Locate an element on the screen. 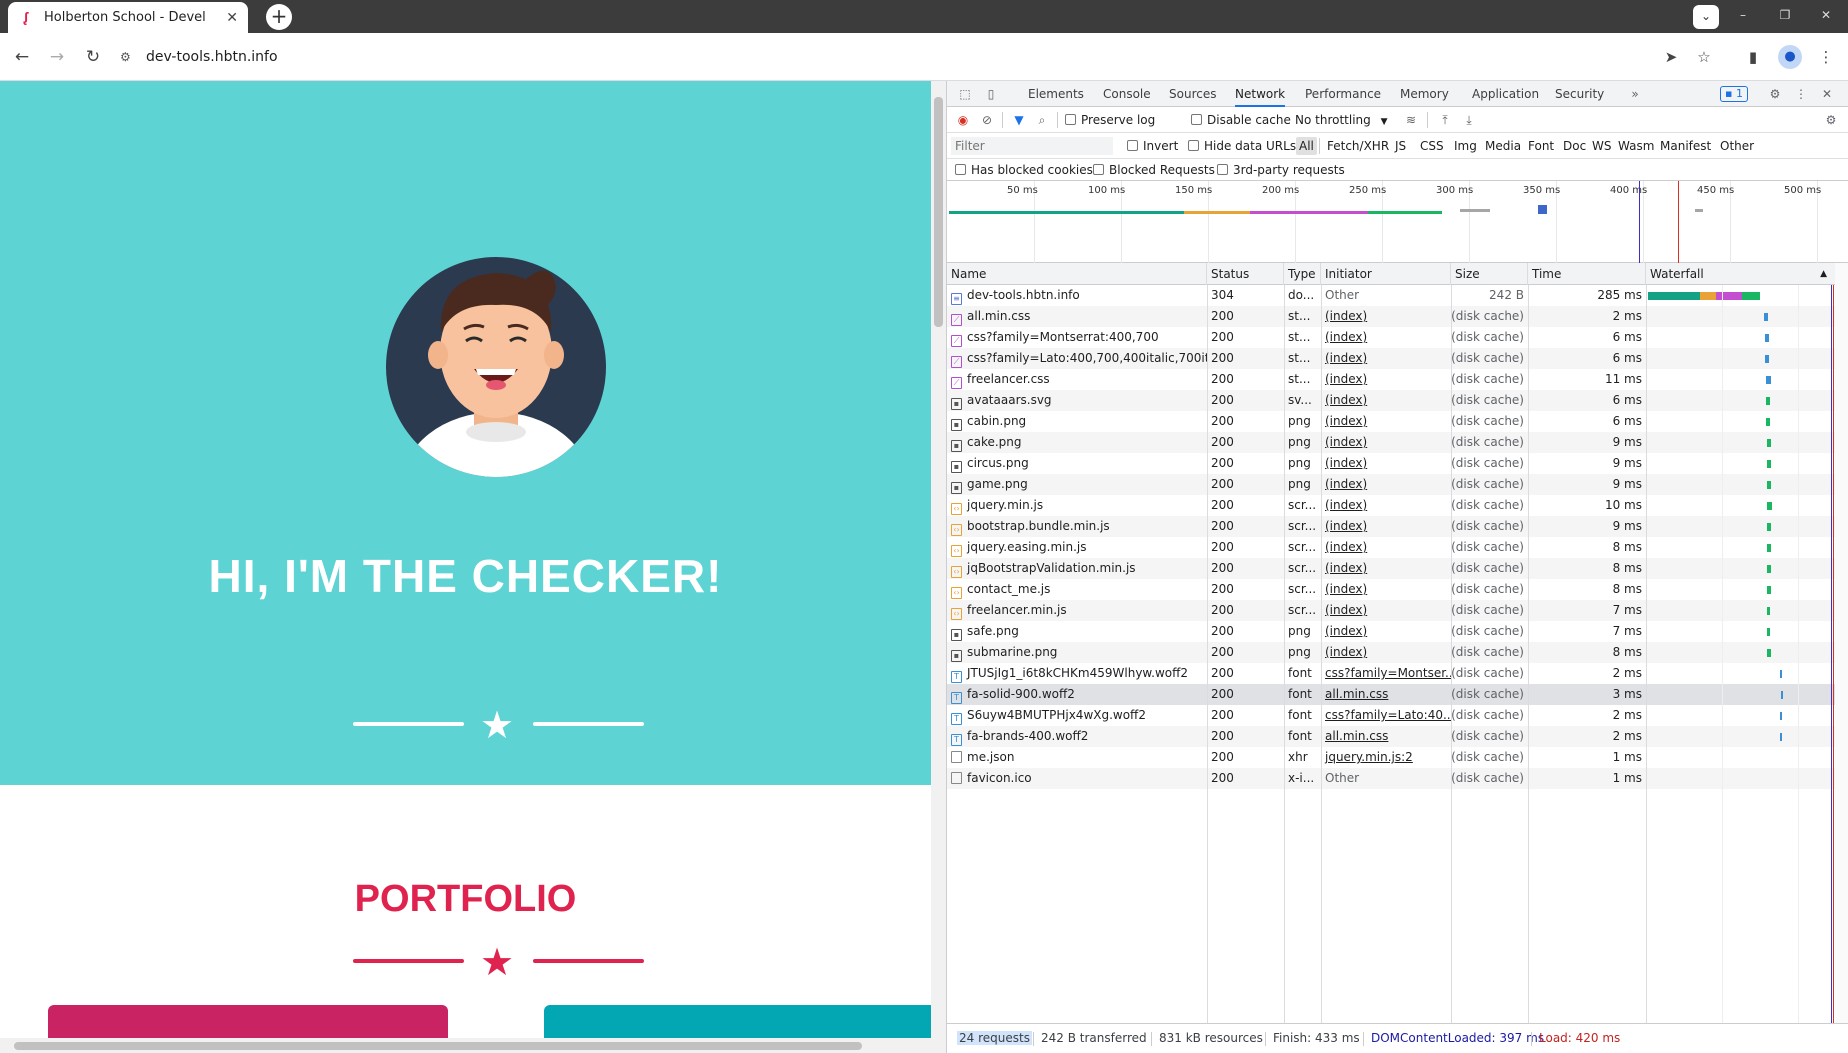  export-har-icon: ⤓ is located at coordinates (1469, 120).